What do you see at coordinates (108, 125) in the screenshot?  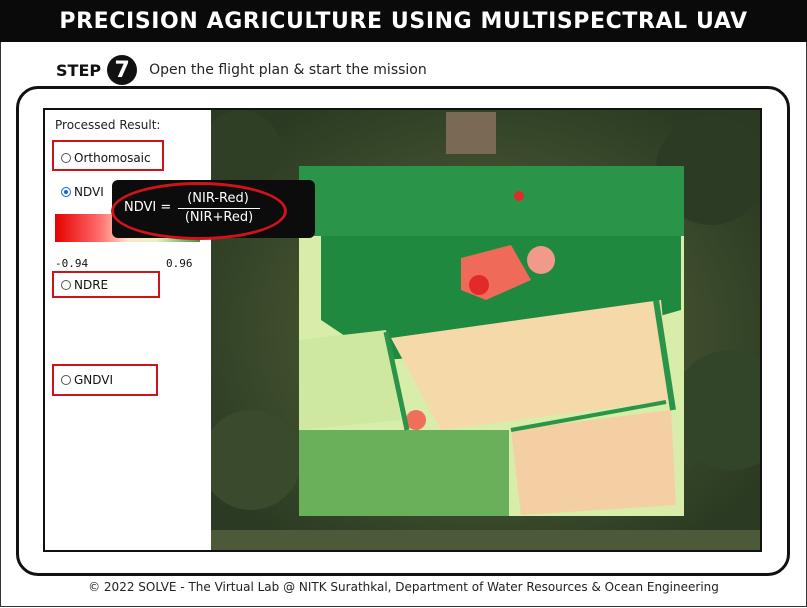 I see `panel-title: Processed Result:` at bounding box center [108, 125].